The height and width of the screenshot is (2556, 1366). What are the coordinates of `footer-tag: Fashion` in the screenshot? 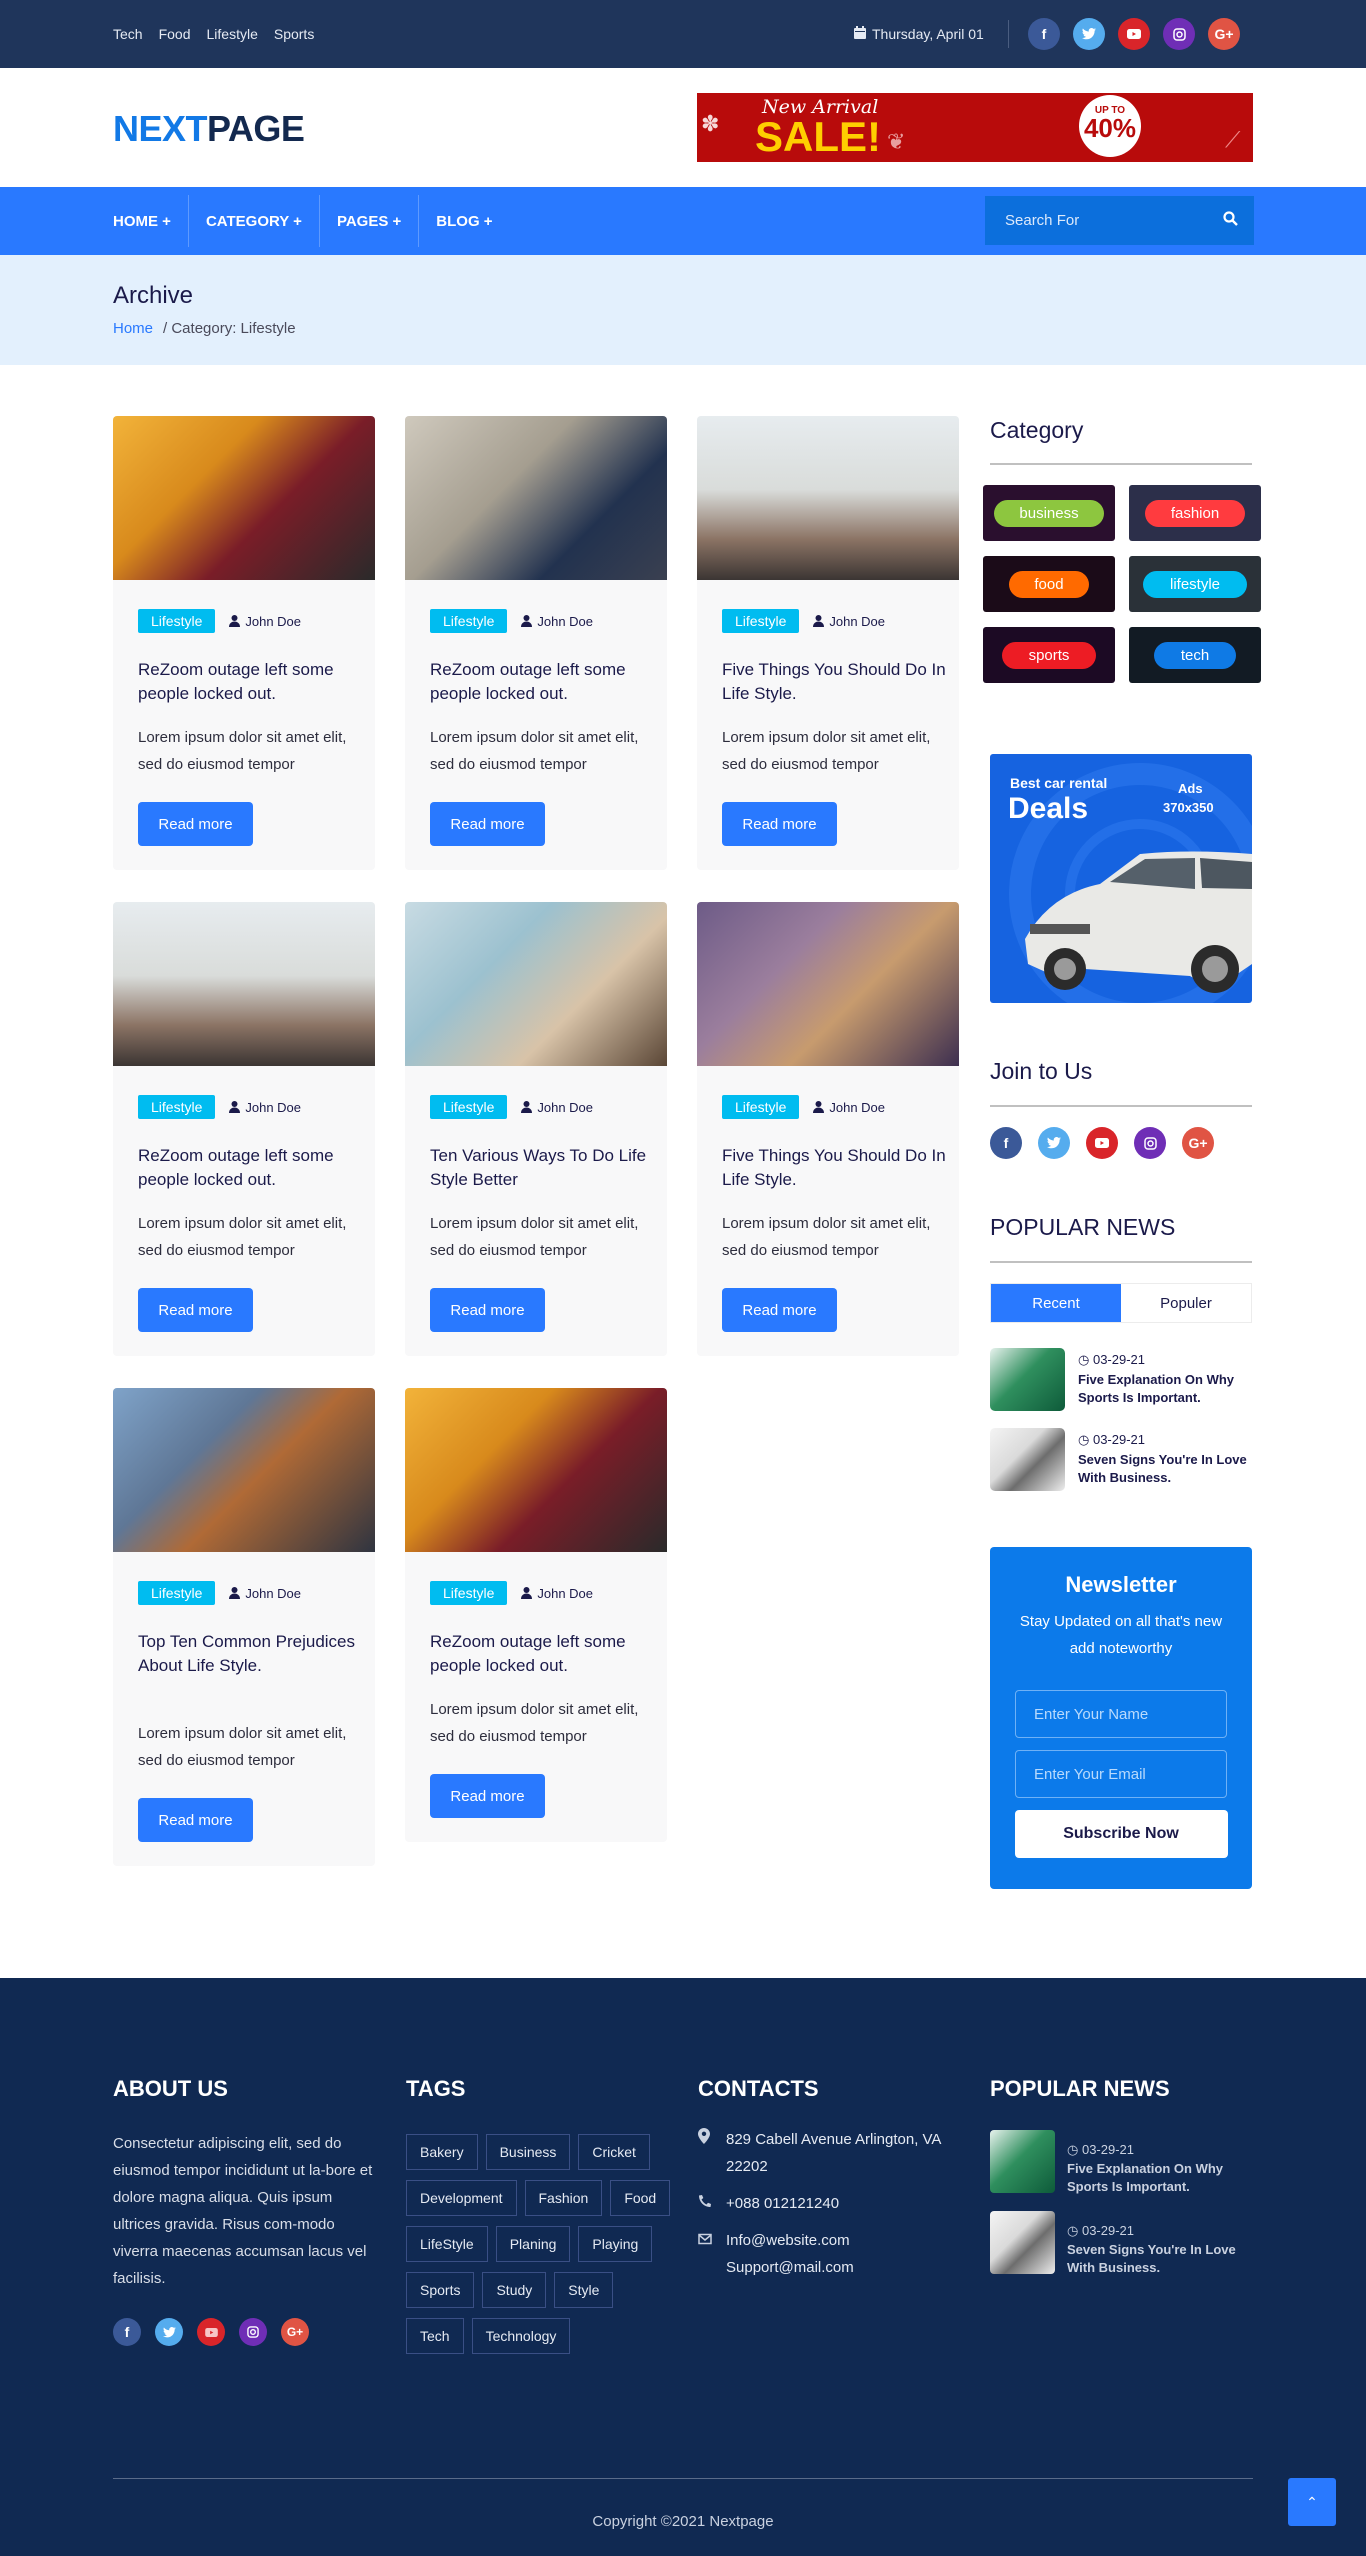 It's located at (563, 2198).